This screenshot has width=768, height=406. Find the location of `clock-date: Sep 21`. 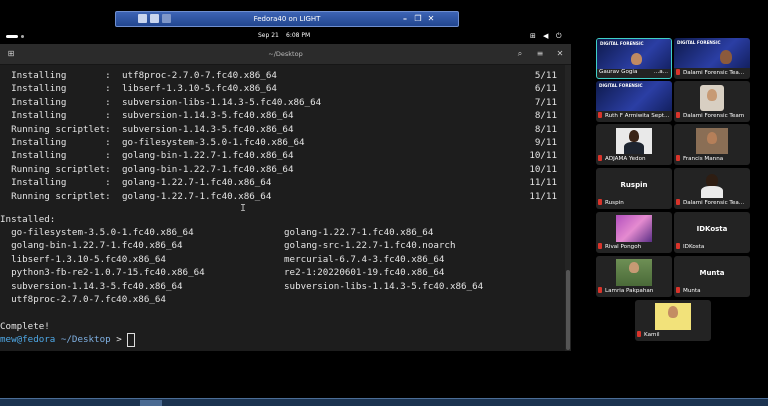

clock-date: Sep 21 is located at coordinates (268, 35).